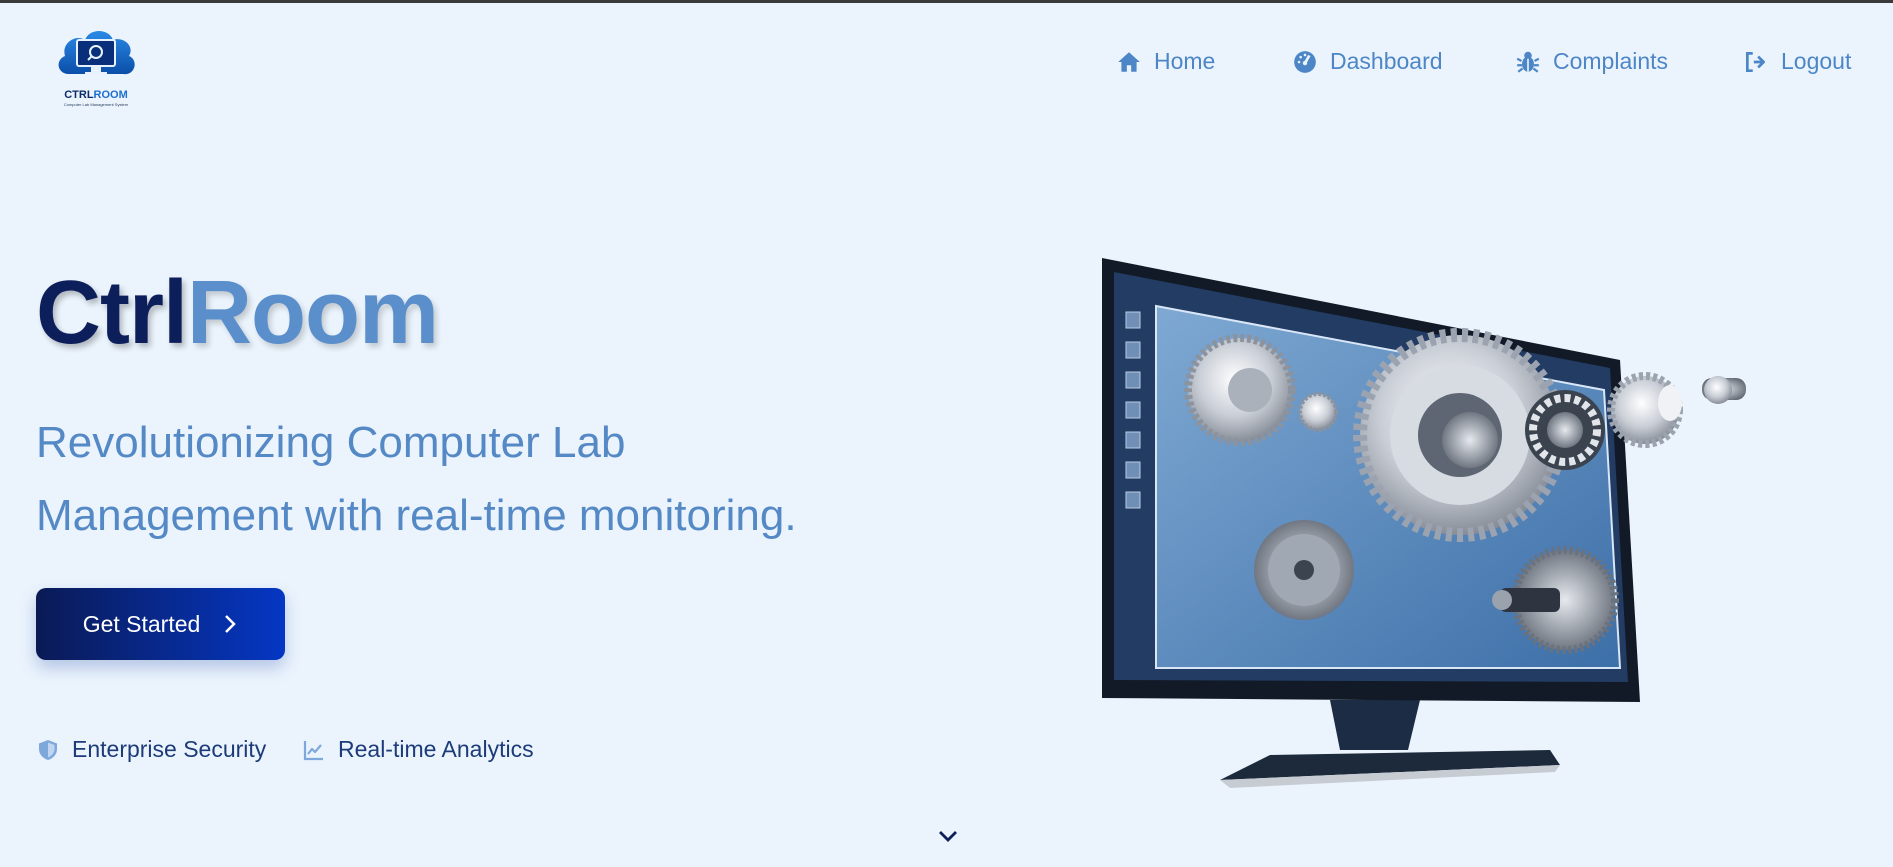  What do you see at coordinates (1528, 62) in the screenshot?
I see `bug-icon` at bounding box center [1528, 62].